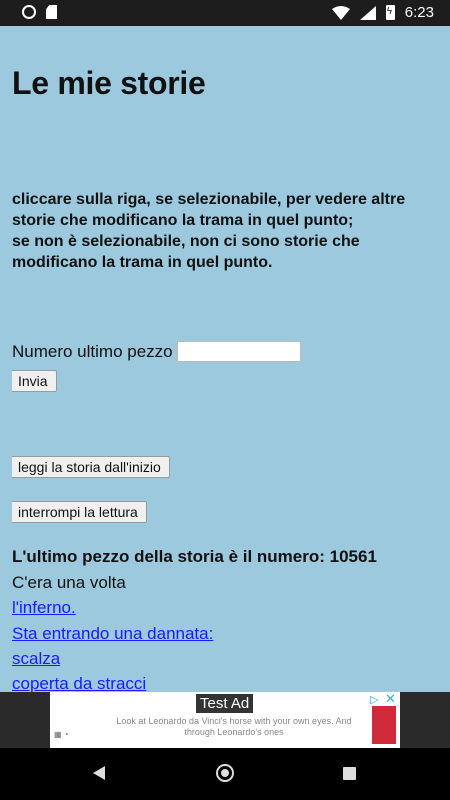 The width and height of the screenshot is (450, 800). Describe the element at coordinates (29, 12) in the screenshot. I see `notification-circle-icon` at that location.